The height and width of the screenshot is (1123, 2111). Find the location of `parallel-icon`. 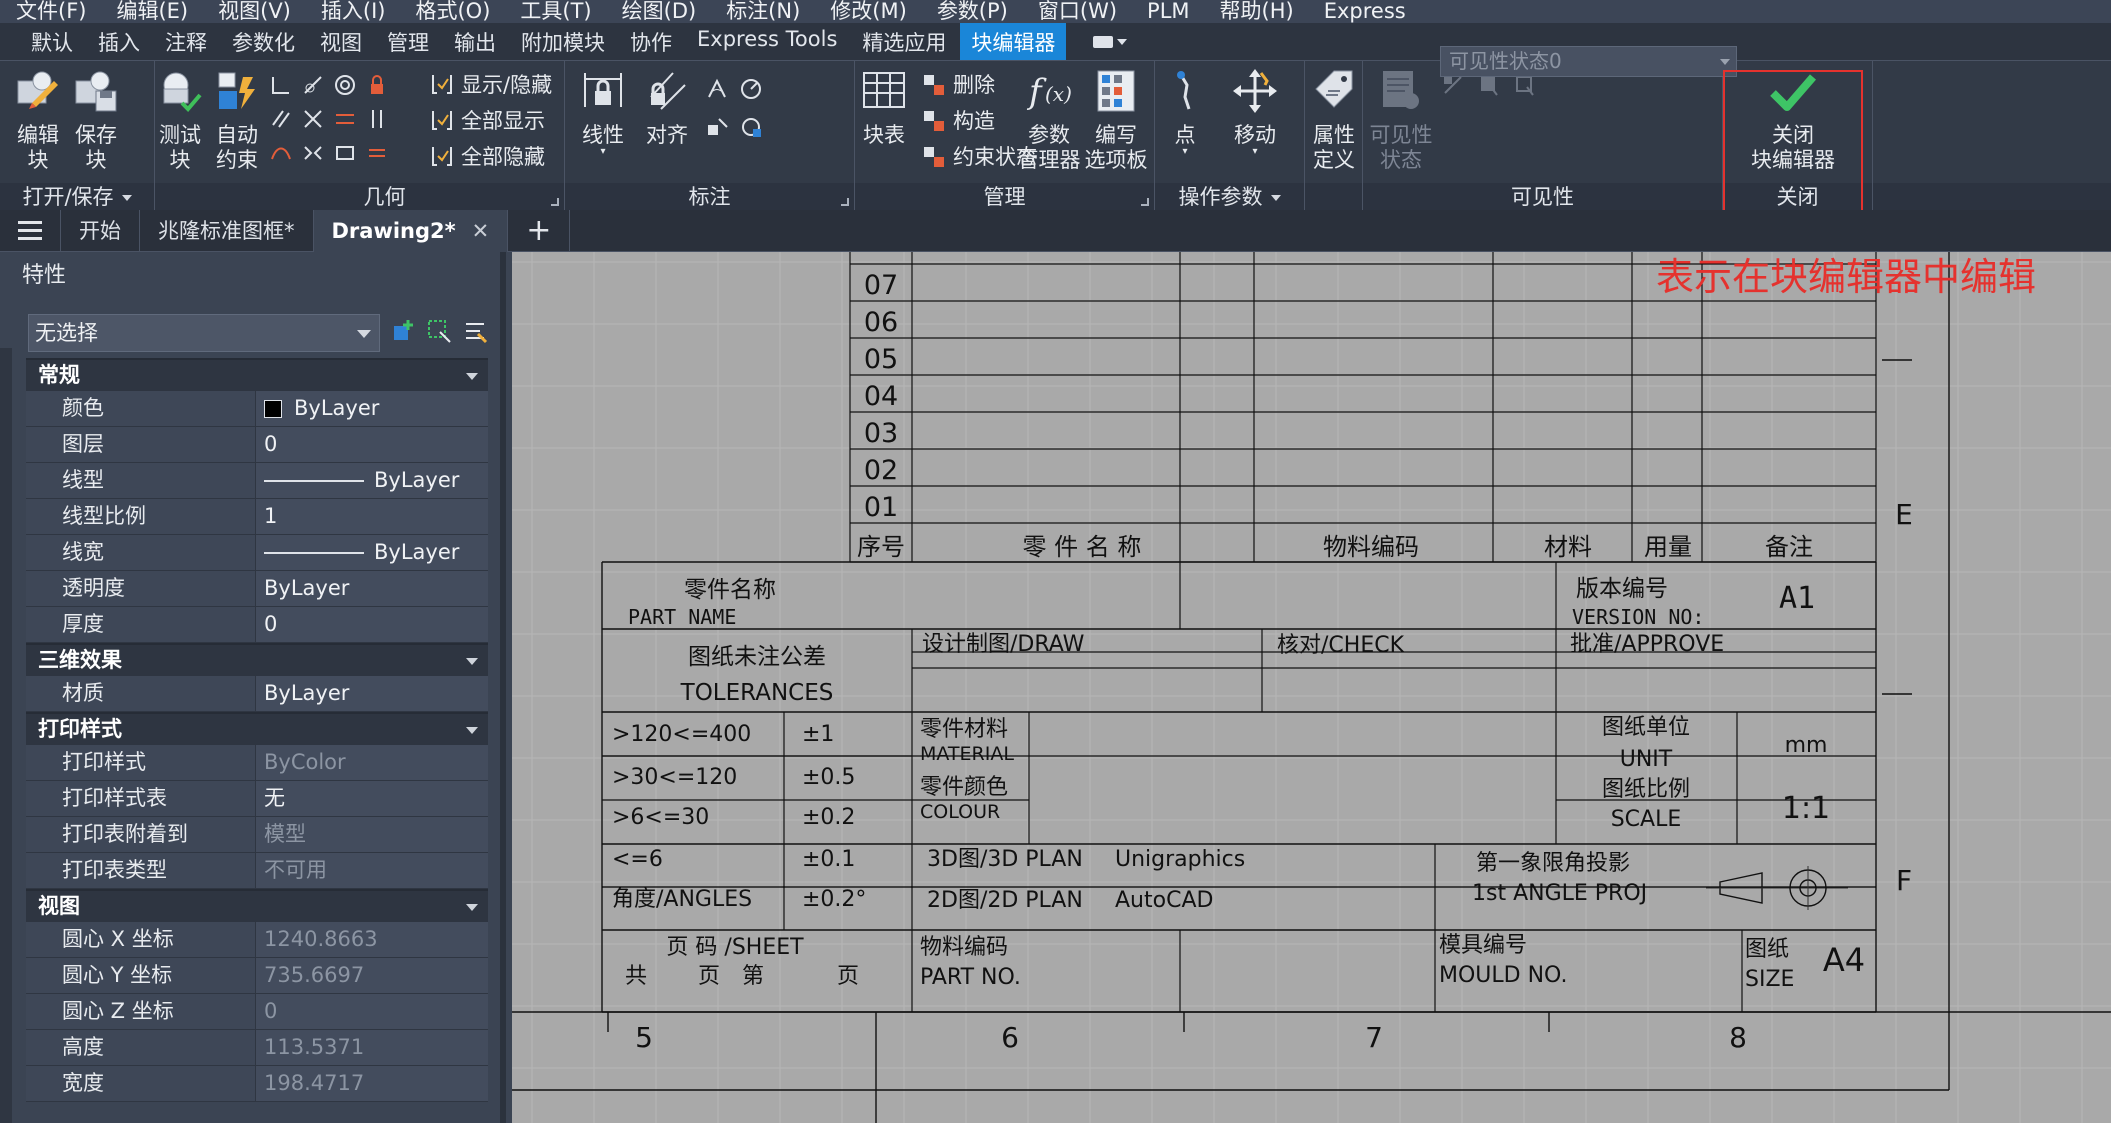

parallel-icon is located at coordinates (281, 119).